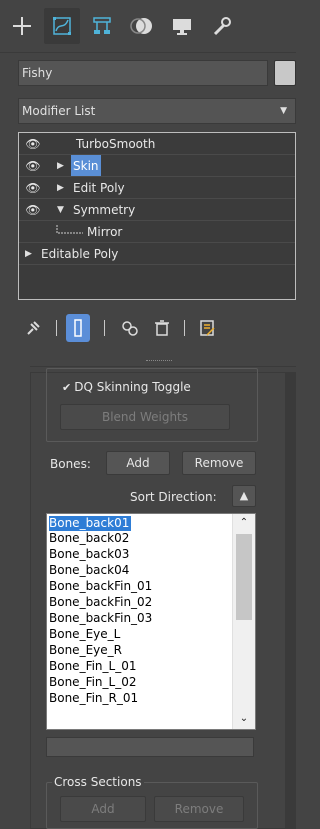  Describe the element at coordinates (138, 463) in the screenshot. I see `add-bone-button: Add` at that location.